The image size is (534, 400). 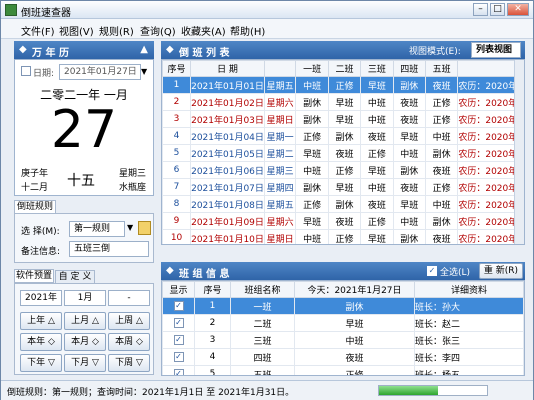 I want to click on app-icon, so click(x=11, y=10).